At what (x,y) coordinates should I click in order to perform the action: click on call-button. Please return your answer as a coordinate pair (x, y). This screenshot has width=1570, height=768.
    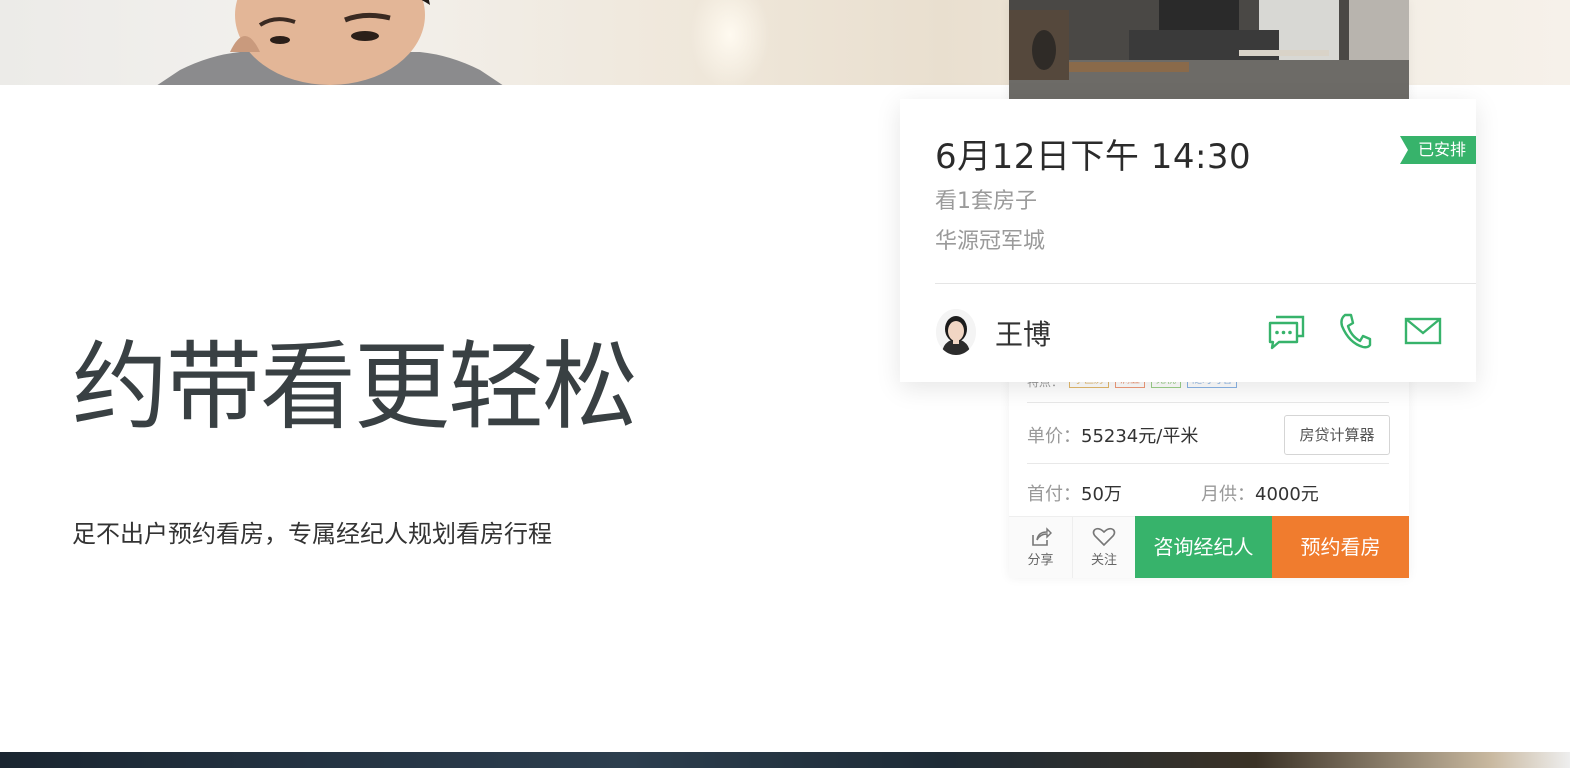
    Looking at the image, I should click on (1355, 331).